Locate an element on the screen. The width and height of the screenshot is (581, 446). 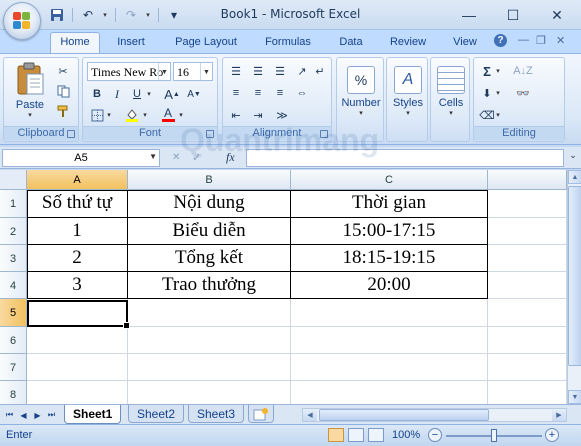
cell-d1 is located at coordinates (527, 204).